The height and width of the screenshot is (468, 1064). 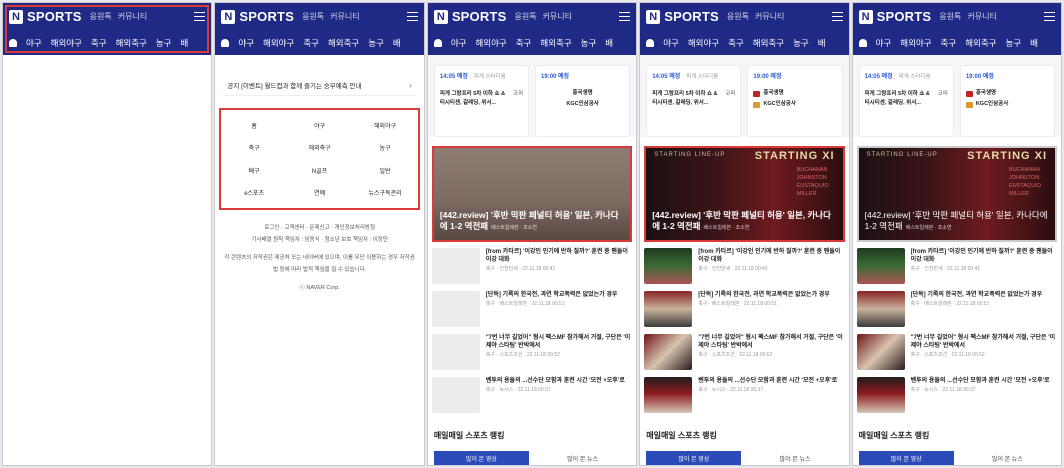 I want to click on grid-item-volleyball: 배구, so click(x=254, y=170).